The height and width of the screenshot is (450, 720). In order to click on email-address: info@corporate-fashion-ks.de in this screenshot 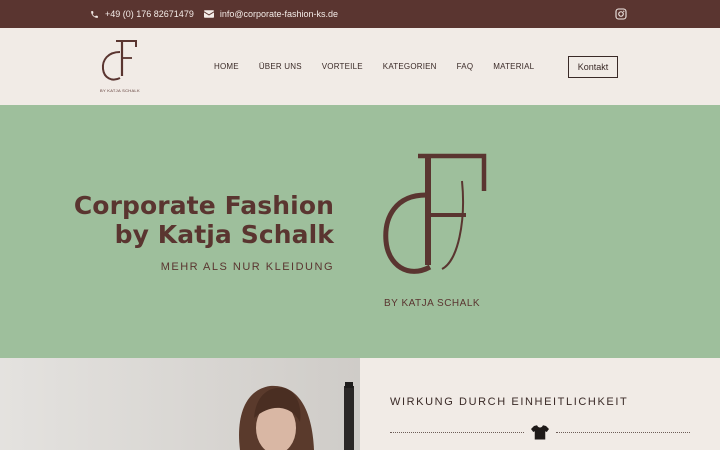, I will do `click(279, 14)`.